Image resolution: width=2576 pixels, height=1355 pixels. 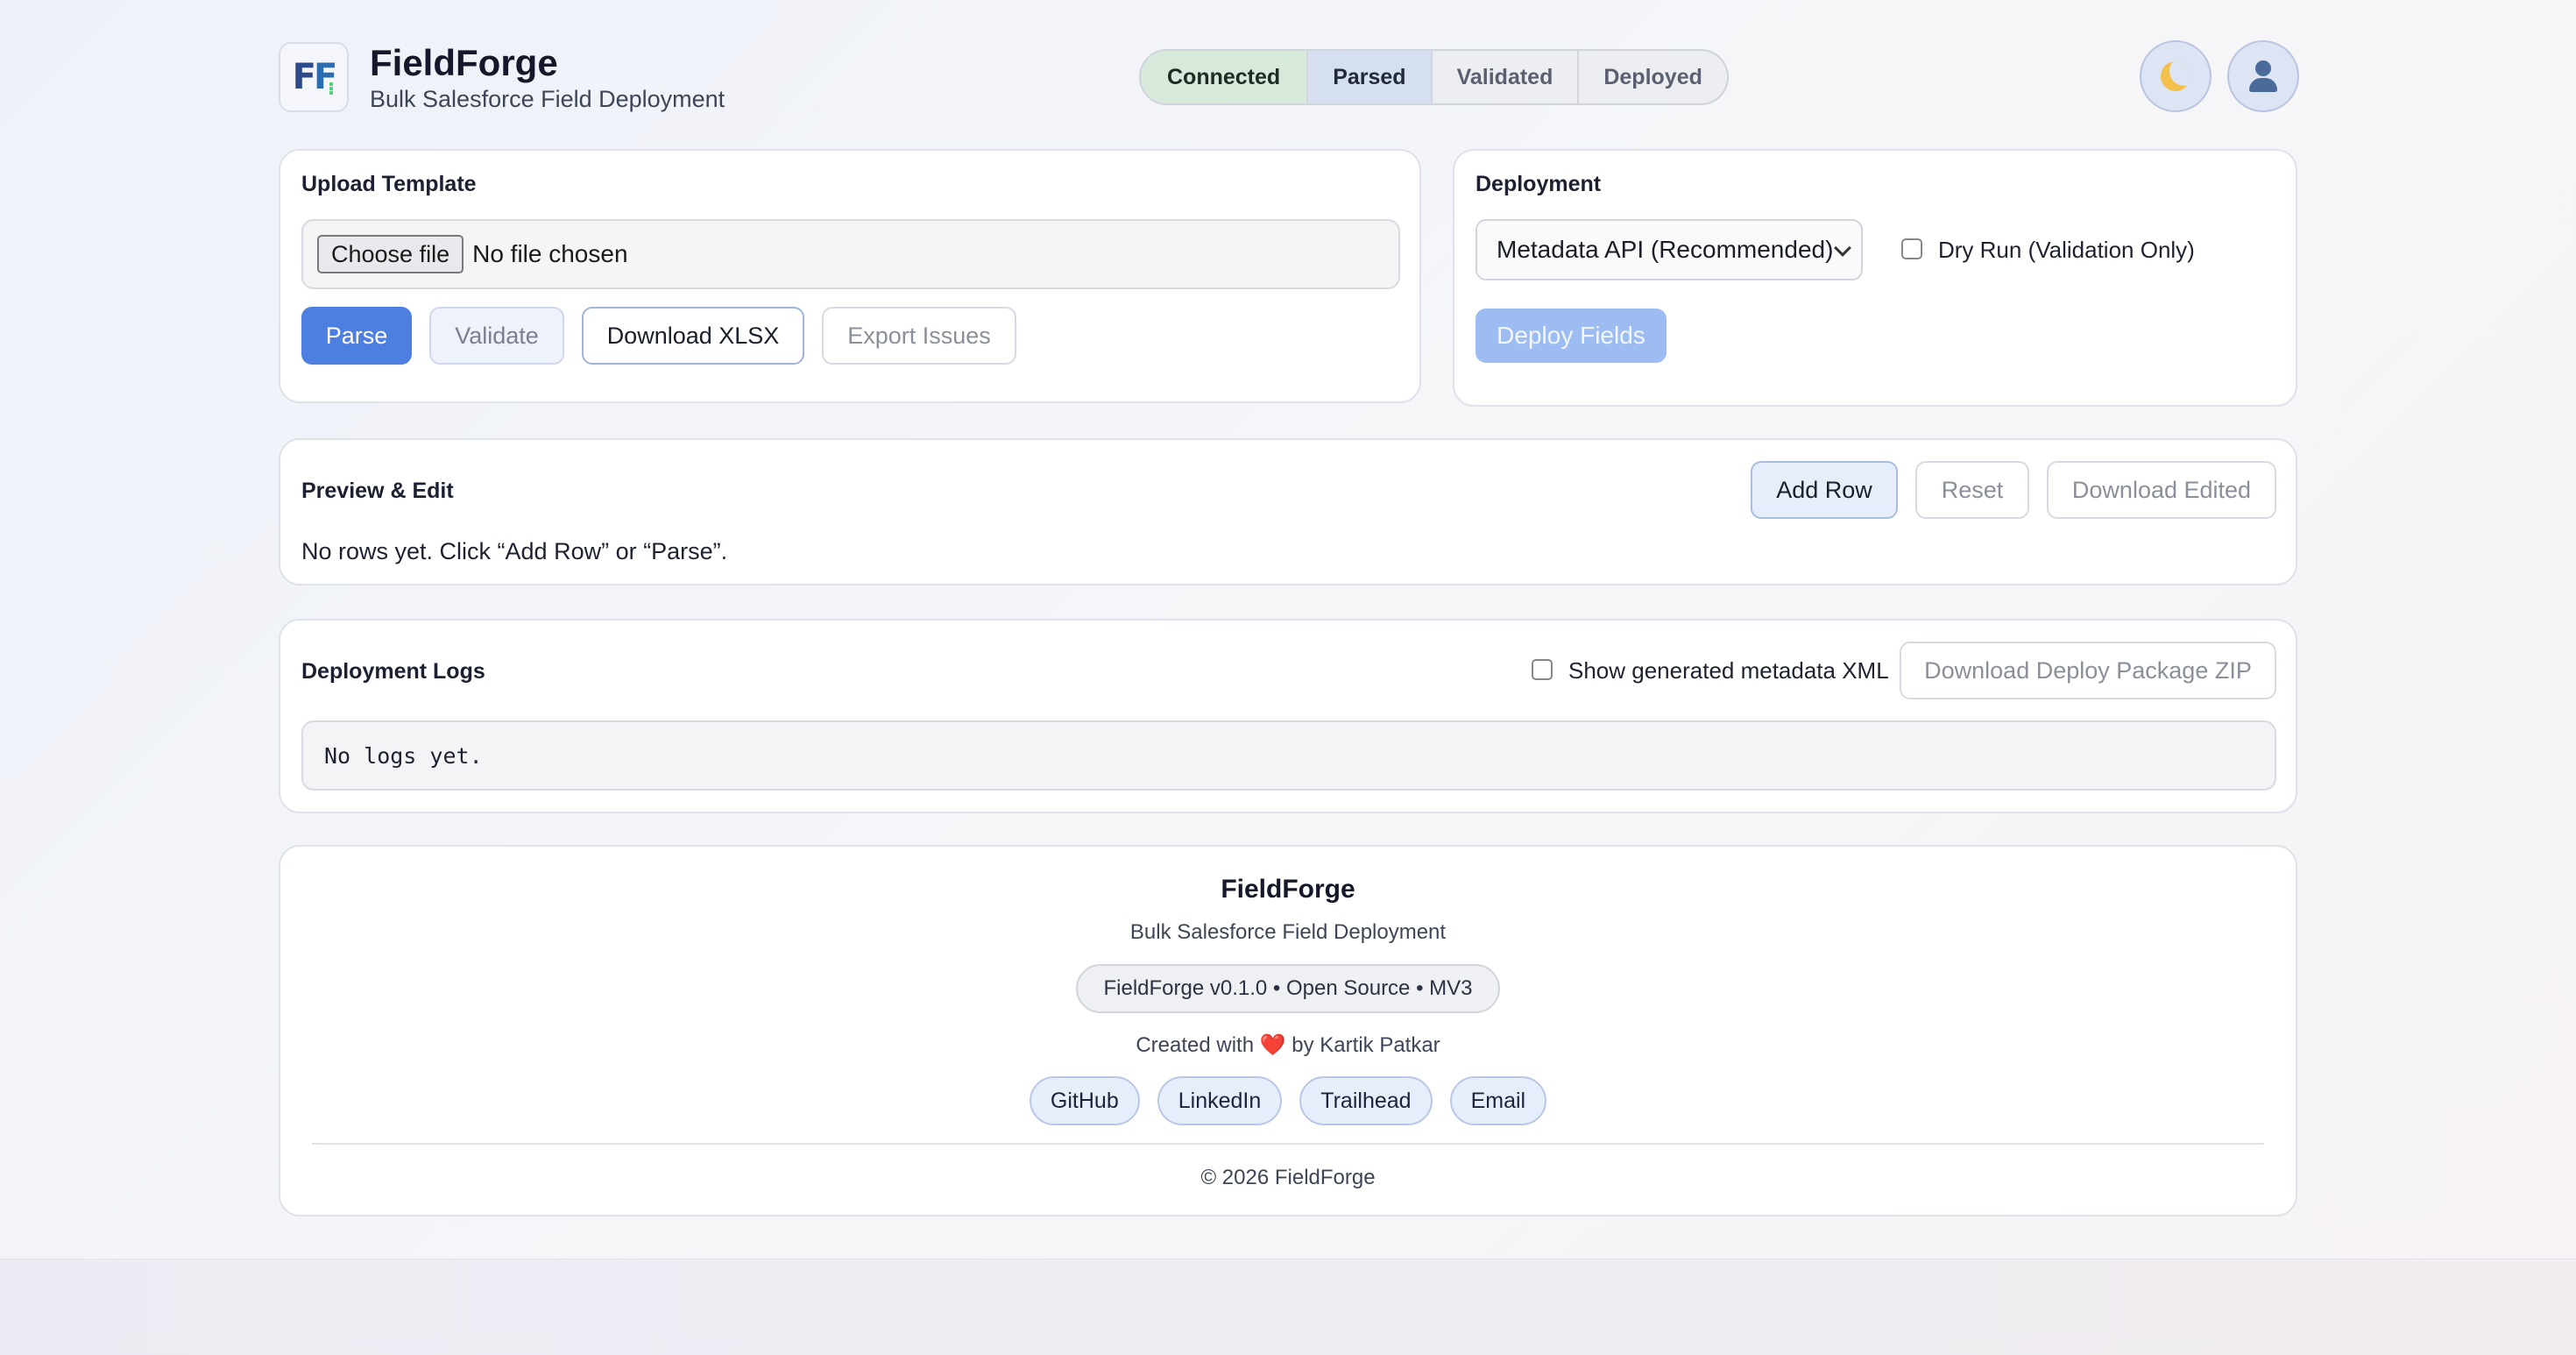 I want to click on dry-run-checkbox, so click(x=1911, y=249).